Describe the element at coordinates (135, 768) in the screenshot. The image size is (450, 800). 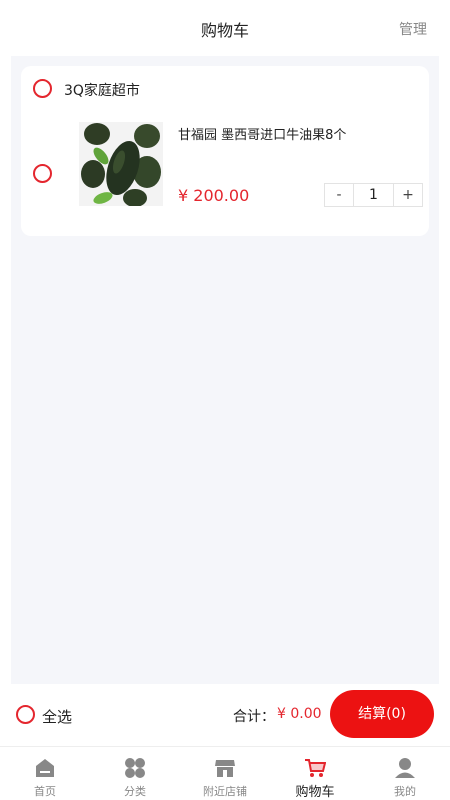
I see `category-icon` at that location.